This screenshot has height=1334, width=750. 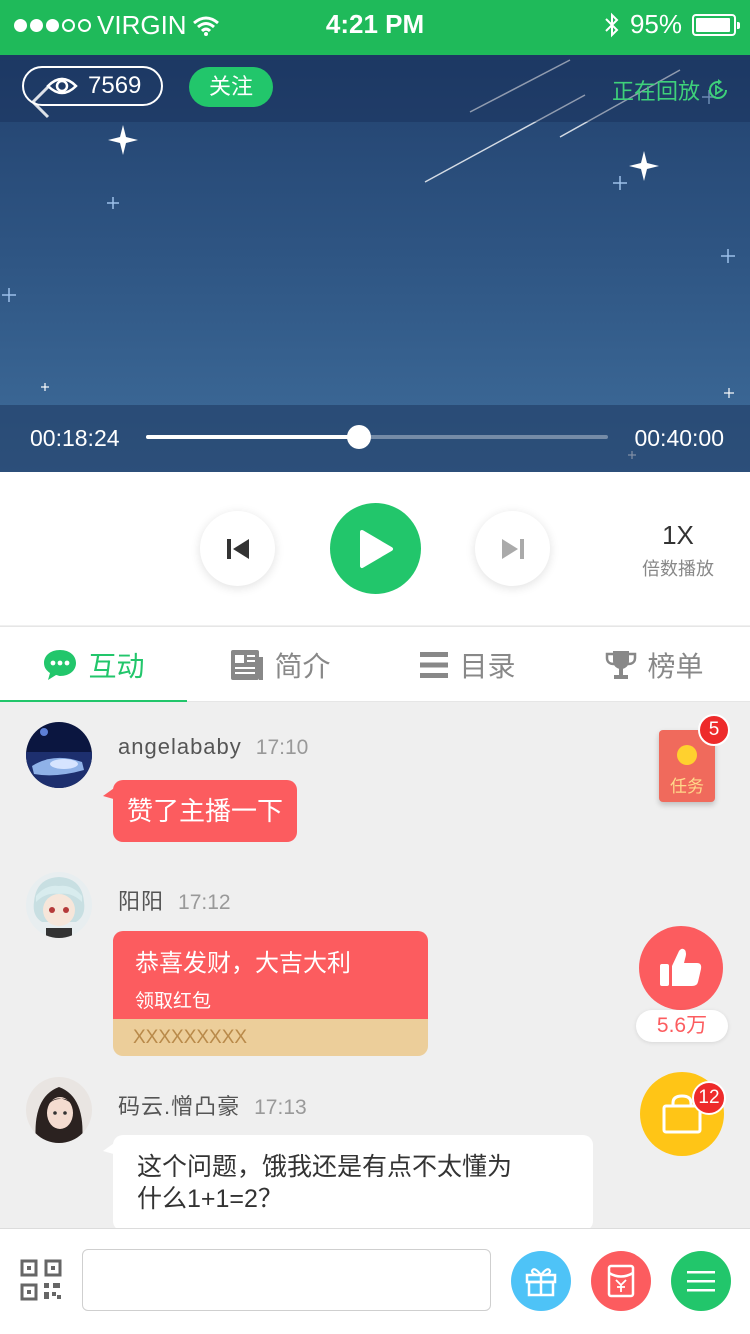 I want to click on total-time: 00:40:00, so click(x=679, y=438).